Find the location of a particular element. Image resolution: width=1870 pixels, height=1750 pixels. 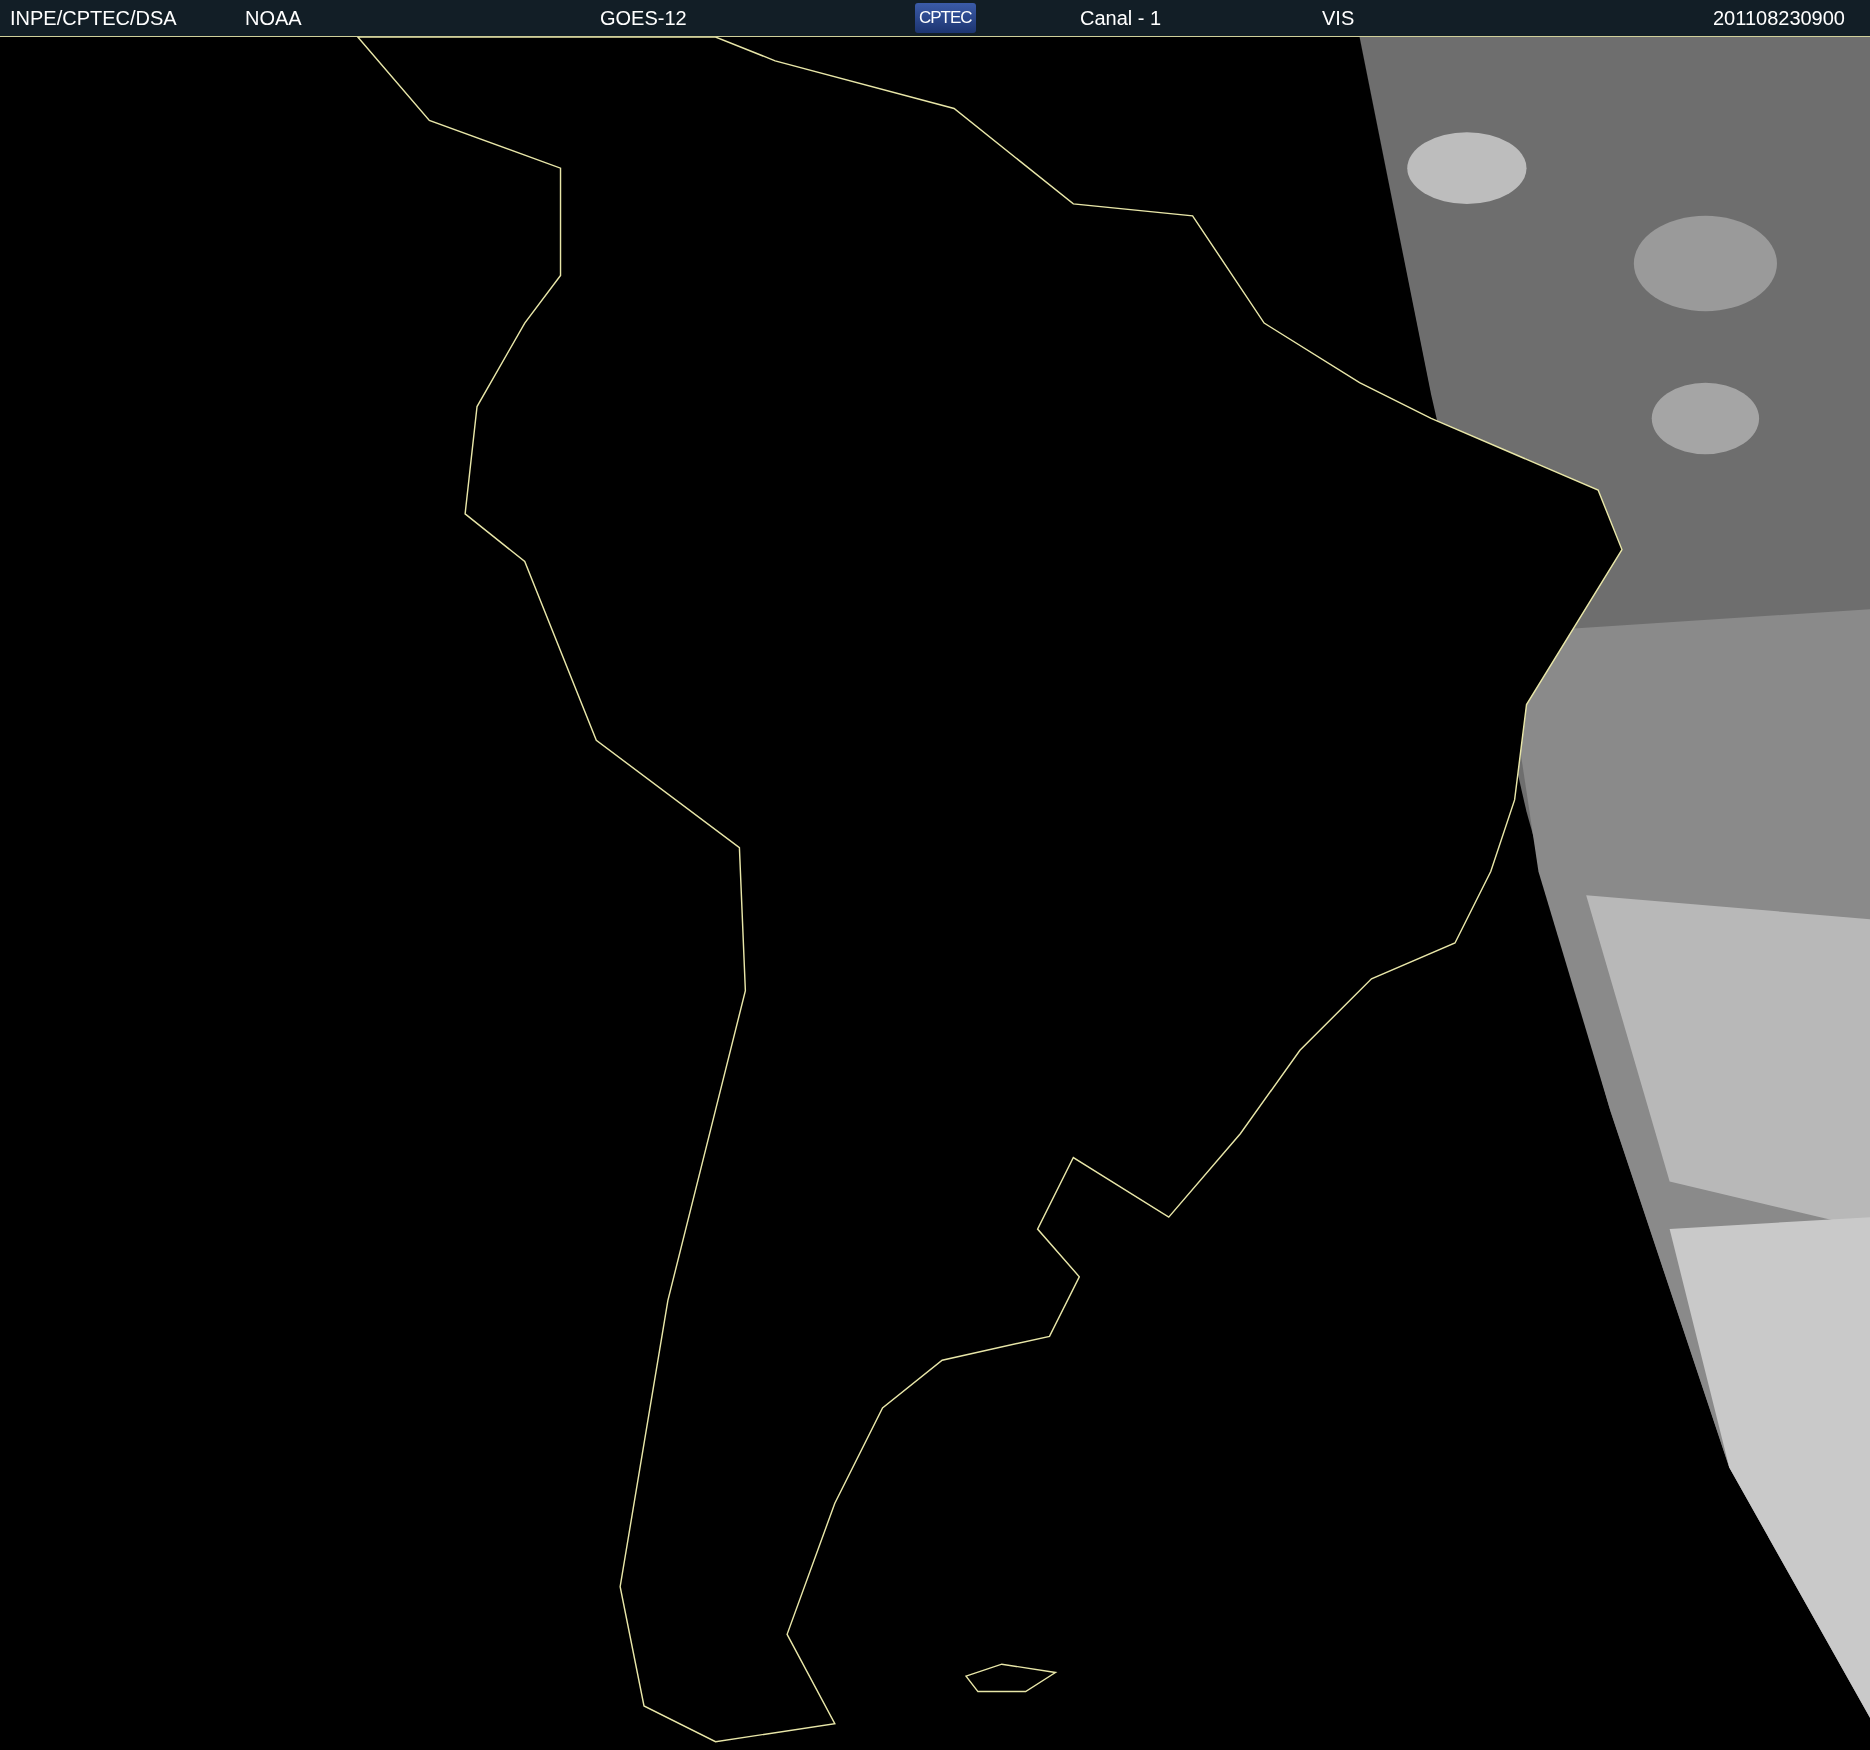

header-label: INPE/CPTEC/DSA is located at coordinates (93, 18).